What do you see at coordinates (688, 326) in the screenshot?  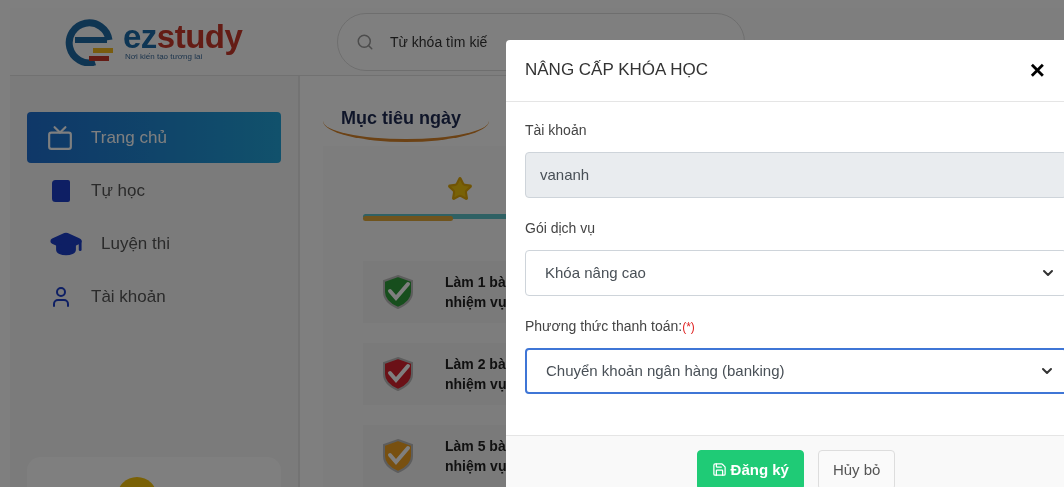 I see `required-mark: (*)` at bounding box center [688, 326].